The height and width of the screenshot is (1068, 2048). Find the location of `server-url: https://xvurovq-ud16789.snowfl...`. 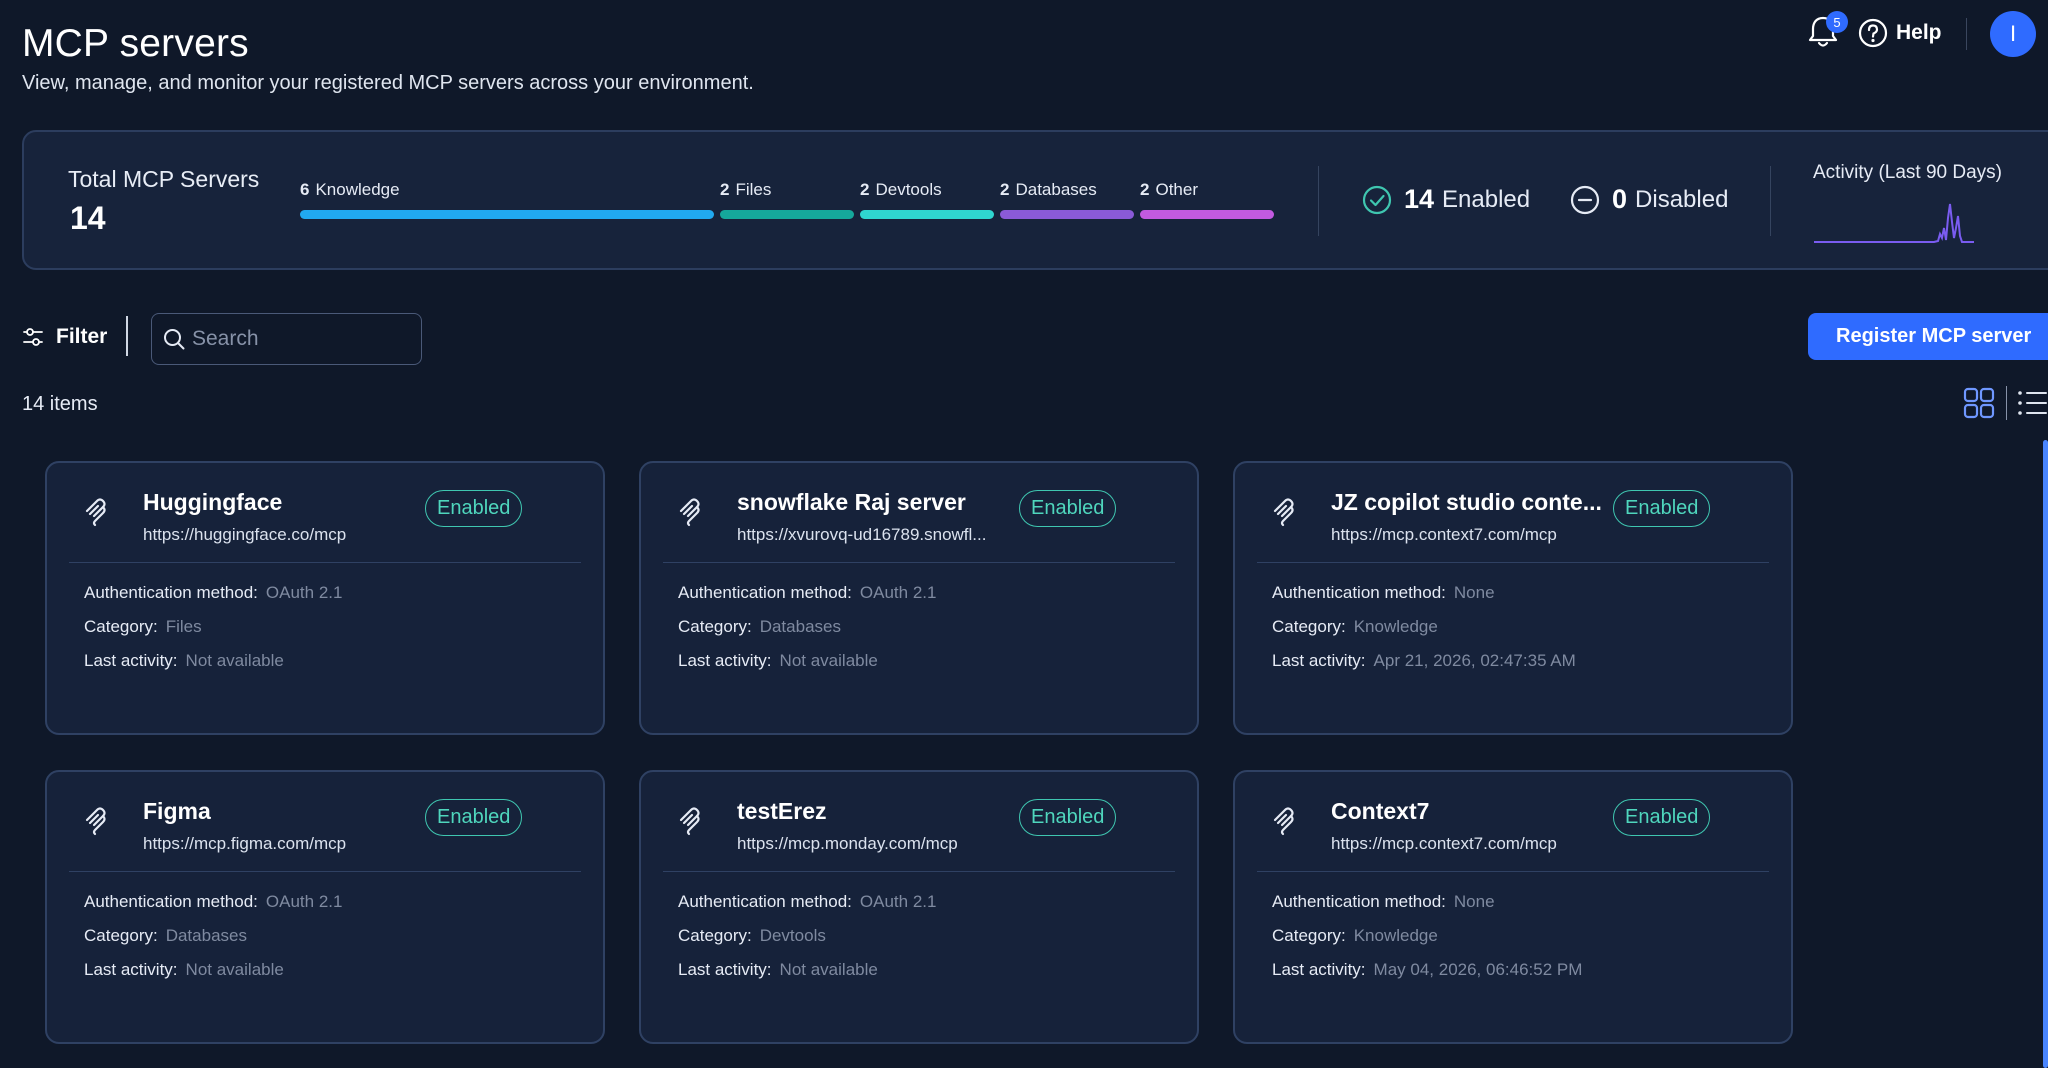

server-url: https://xvurovq-ud16789.snowfl... is located at coordinates (862, 534).